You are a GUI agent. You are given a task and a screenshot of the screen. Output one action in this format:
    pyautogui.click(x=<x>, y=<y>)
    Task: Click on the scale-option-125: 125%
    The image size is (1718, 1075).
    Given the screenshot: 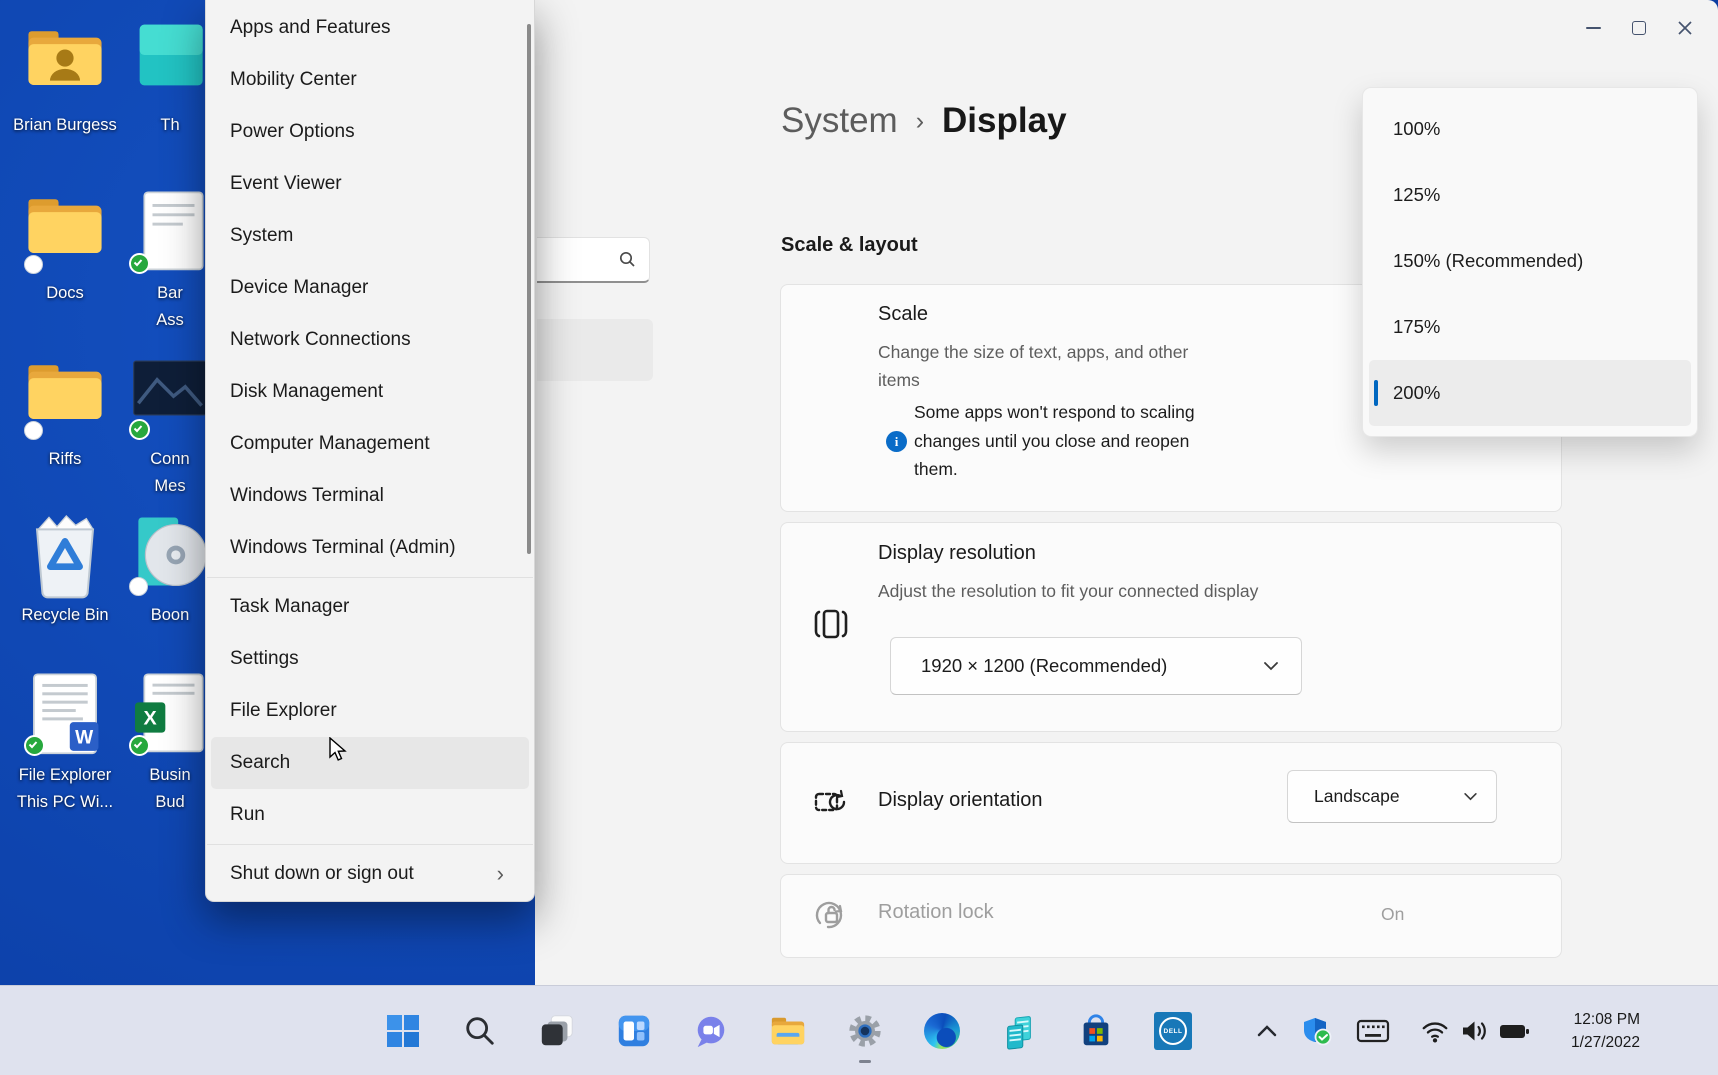 What is the action you would take?
    pyautogui.click(x=1530, y=195)
    